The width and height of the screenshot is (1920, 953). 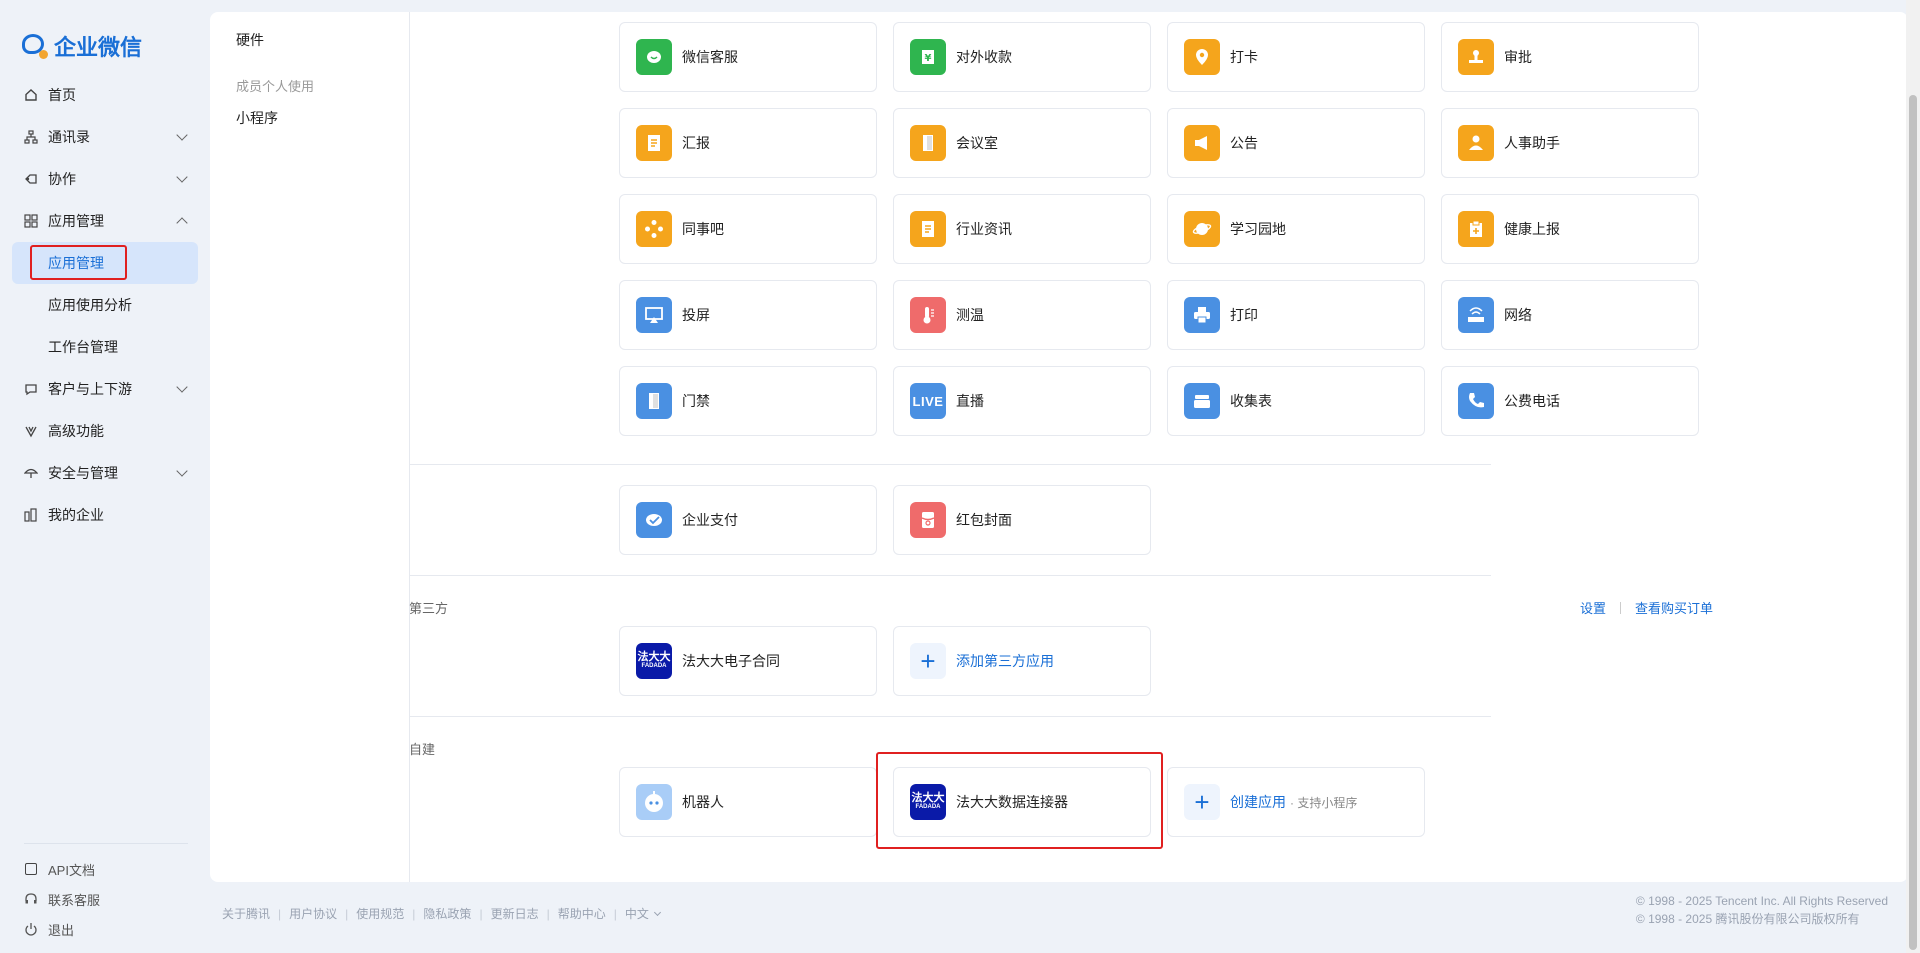 What do you see at coordinates (447, 913) in the screenshot?
I see `footer-link: 隐私政策` at bounding box center [447, 913].